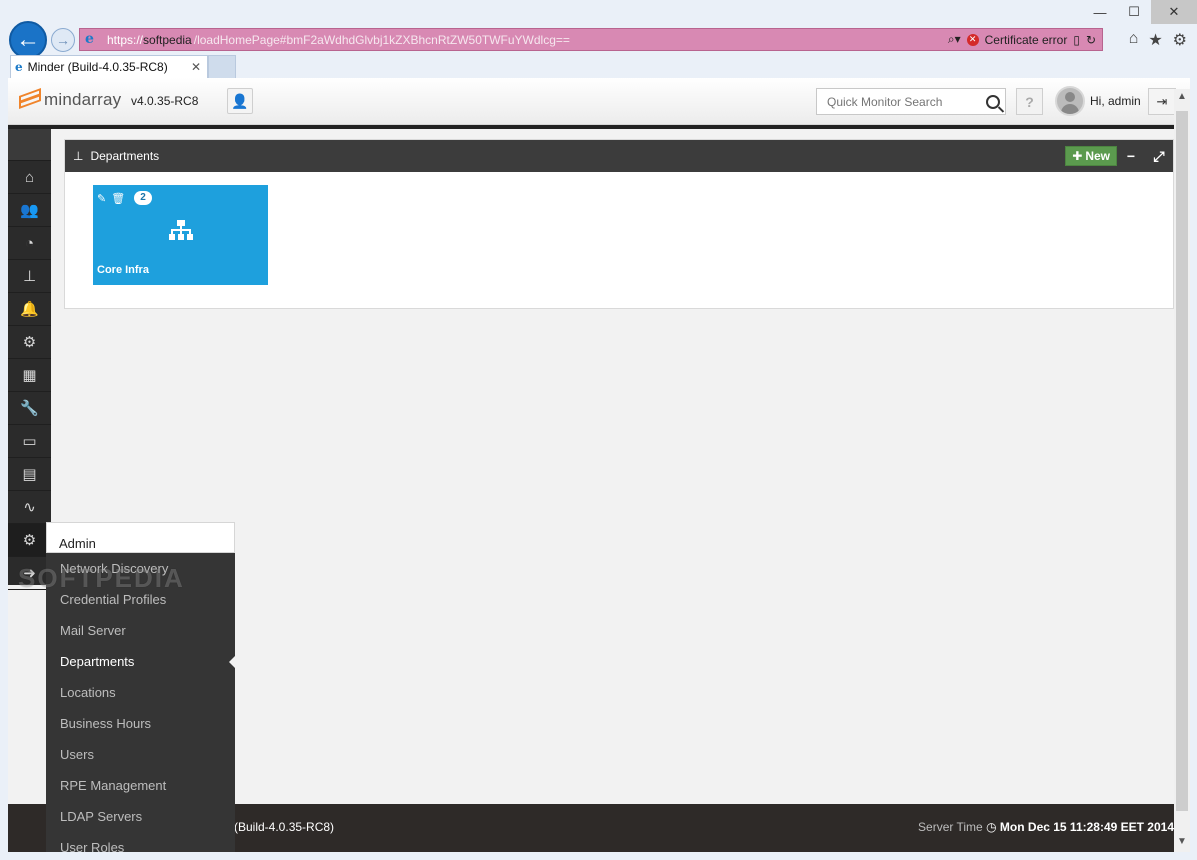 The image size is (1197, 860). Describe the element at coordinates (140, 692) in the screenshot. I see `admin-menu-item-locations: Locations` at that location.